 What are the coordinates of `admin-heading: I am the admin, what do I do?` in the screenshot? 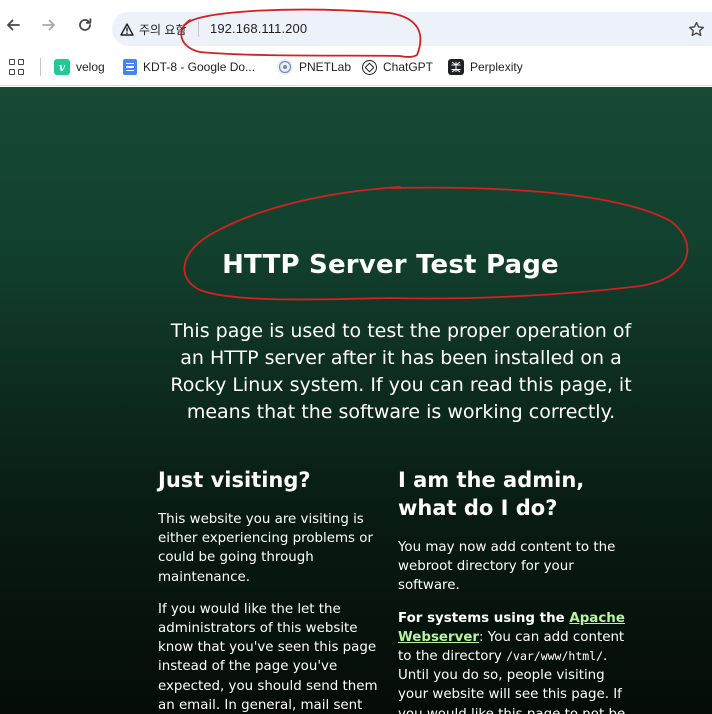 It's located at (491, 494).